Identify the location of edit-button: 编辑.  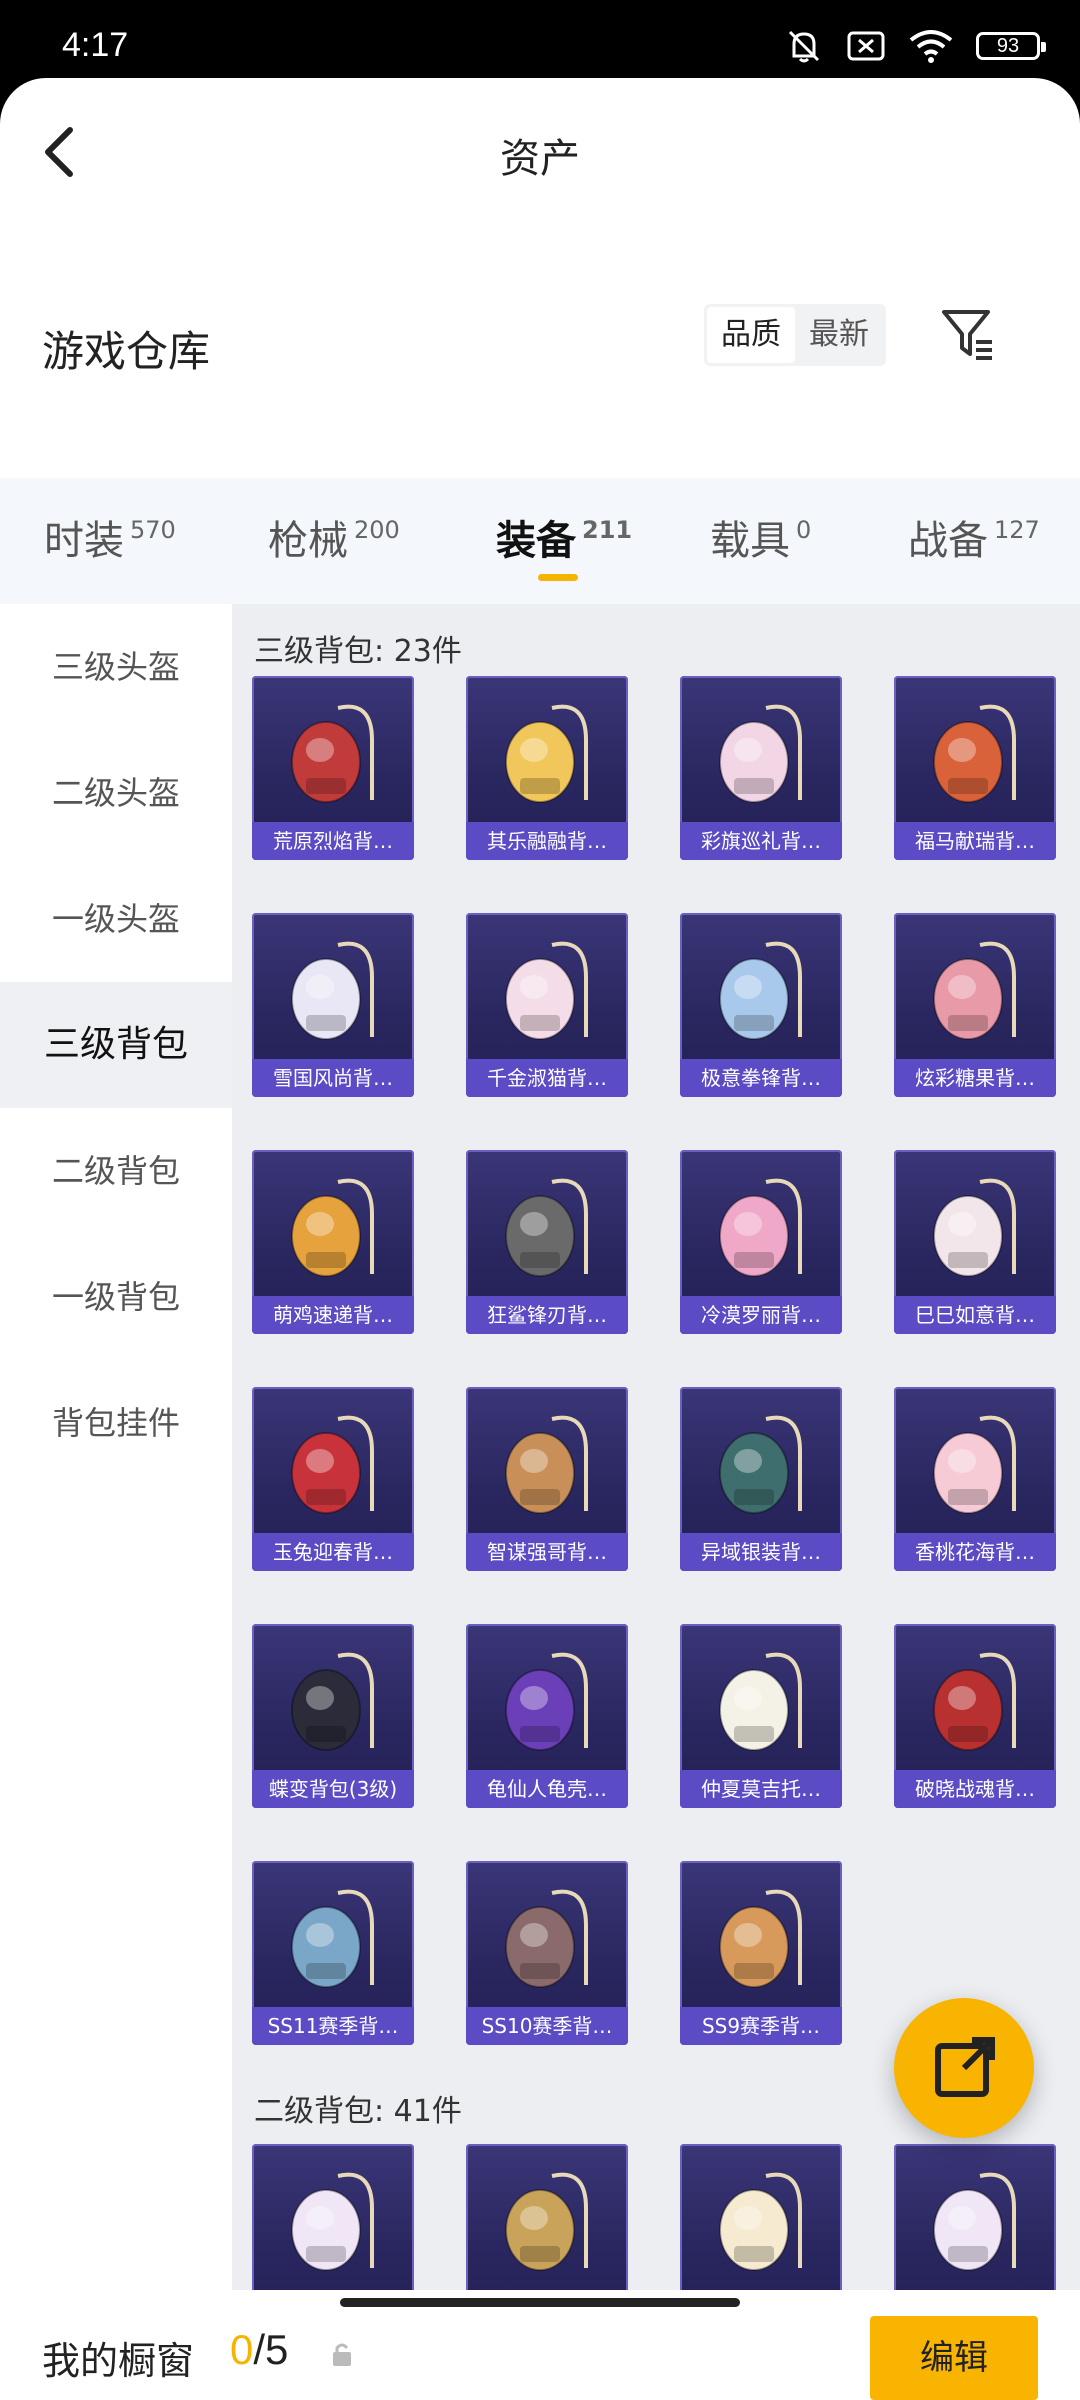
(954, 2358).